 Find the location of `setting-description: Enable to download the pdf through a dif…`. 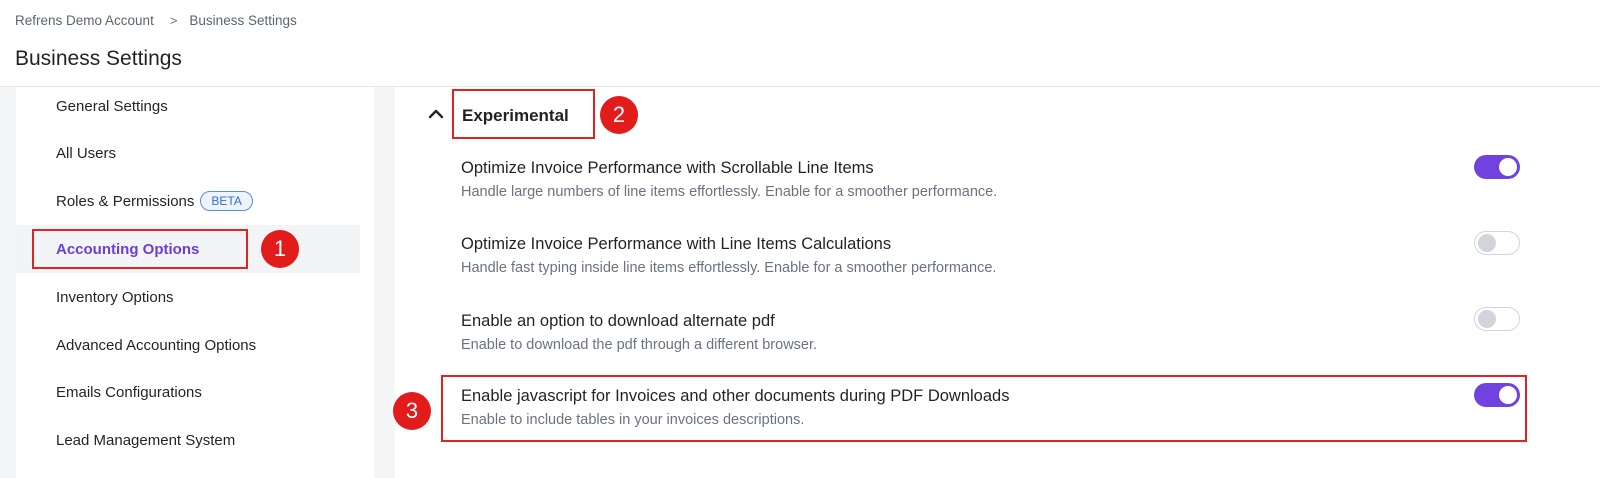

setting-description: Enable to download the pdf through a dif… is located at coordinates (639, 345).